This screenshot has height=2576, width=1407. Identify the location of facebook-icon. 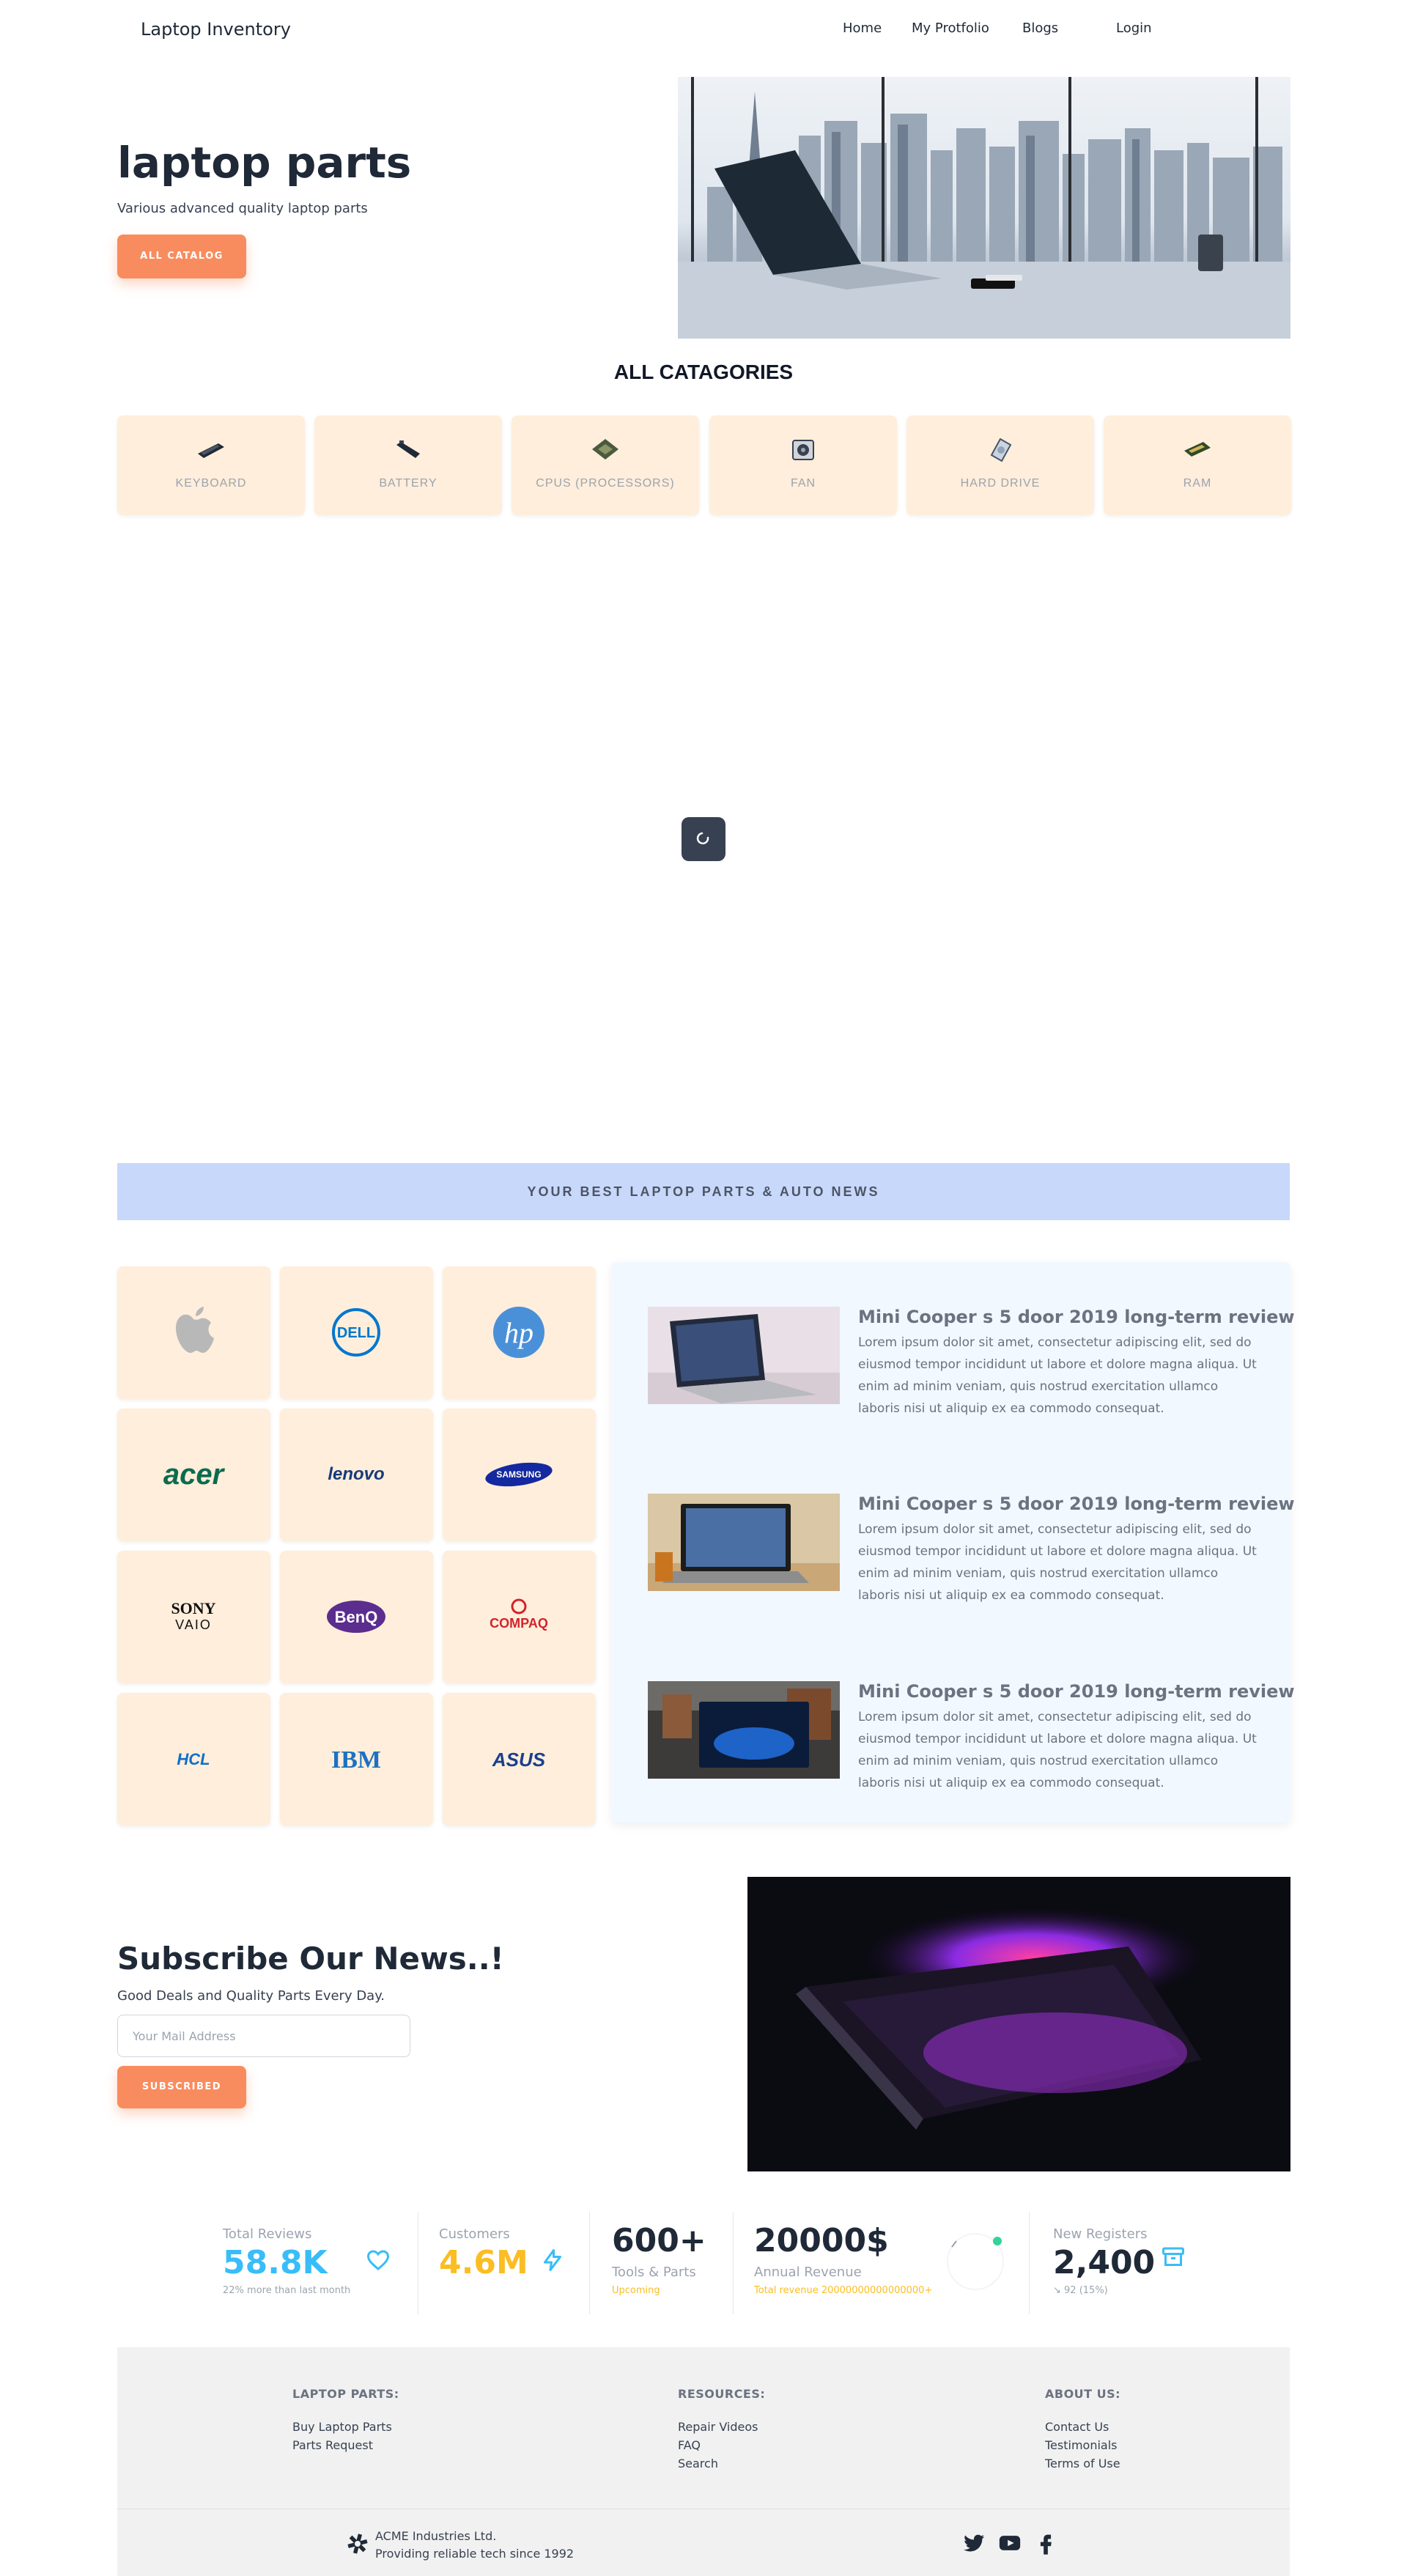
(1045, 2543).